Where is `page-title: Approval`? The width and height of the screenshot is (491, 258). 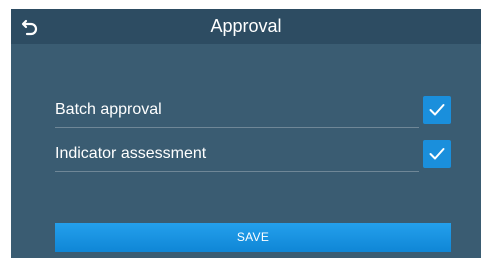 page-title: Approval is located at coordinates (246, 26).